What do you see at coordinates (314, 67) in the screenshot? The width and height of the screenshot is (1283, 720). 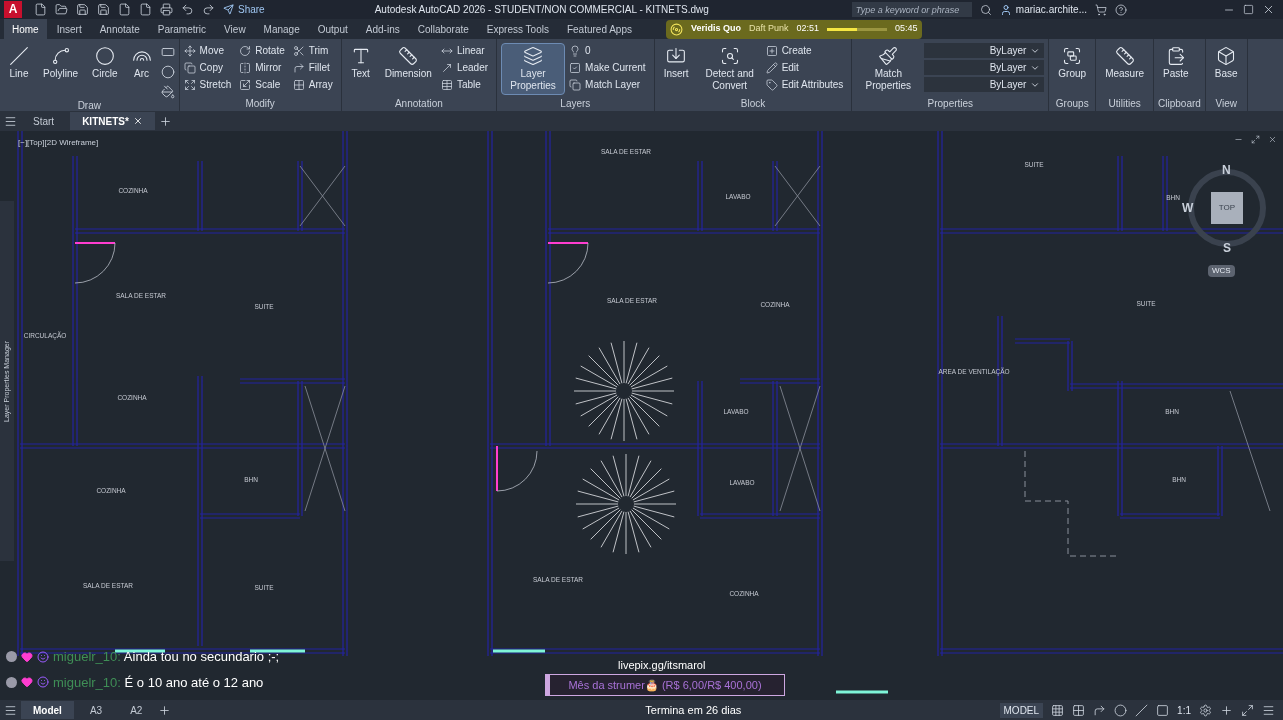 I see `ribbon-small-button: Fillet` at bounding box center [314, 67].